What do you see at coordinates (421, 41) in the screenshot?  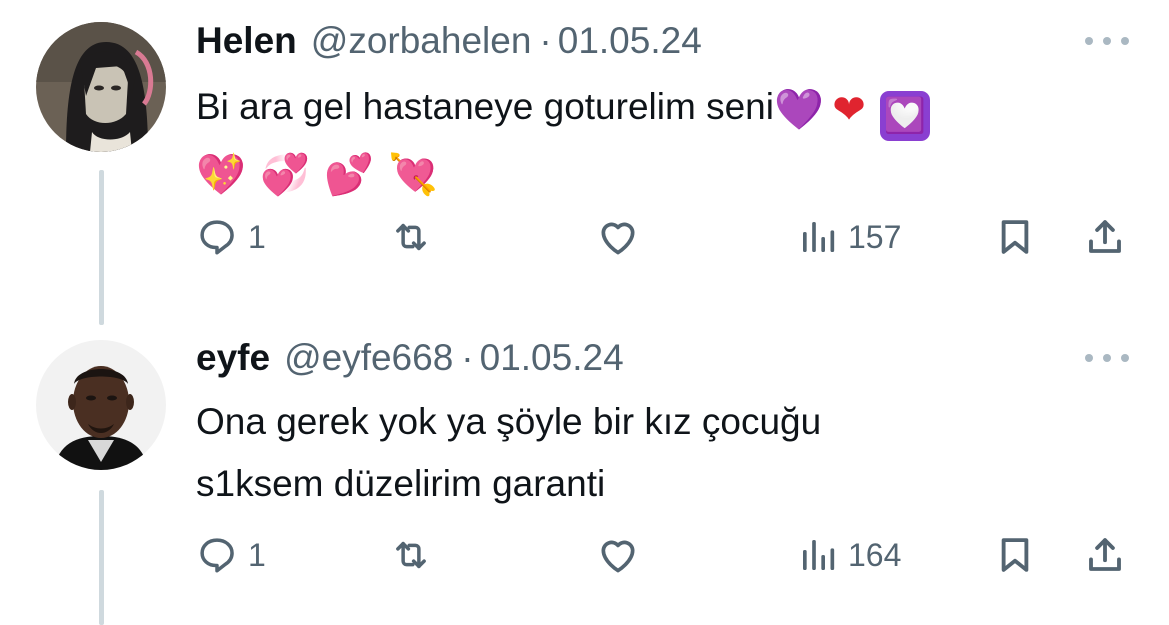 I see `username-handle: @zorbahelen` at bounding box center [421, 41].